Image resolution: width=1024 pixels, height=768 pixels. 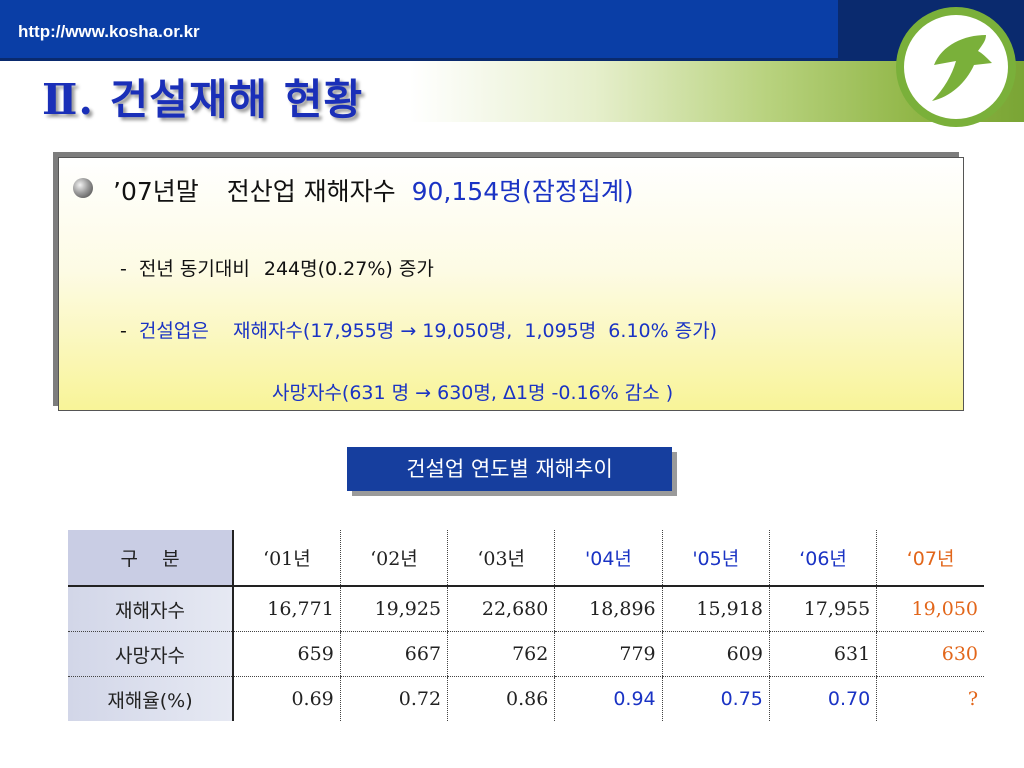 What do you see at coordinates (501, 558) in the screenshot?
I see `header-2003: ‘03년` at bounding box center [501, 558].